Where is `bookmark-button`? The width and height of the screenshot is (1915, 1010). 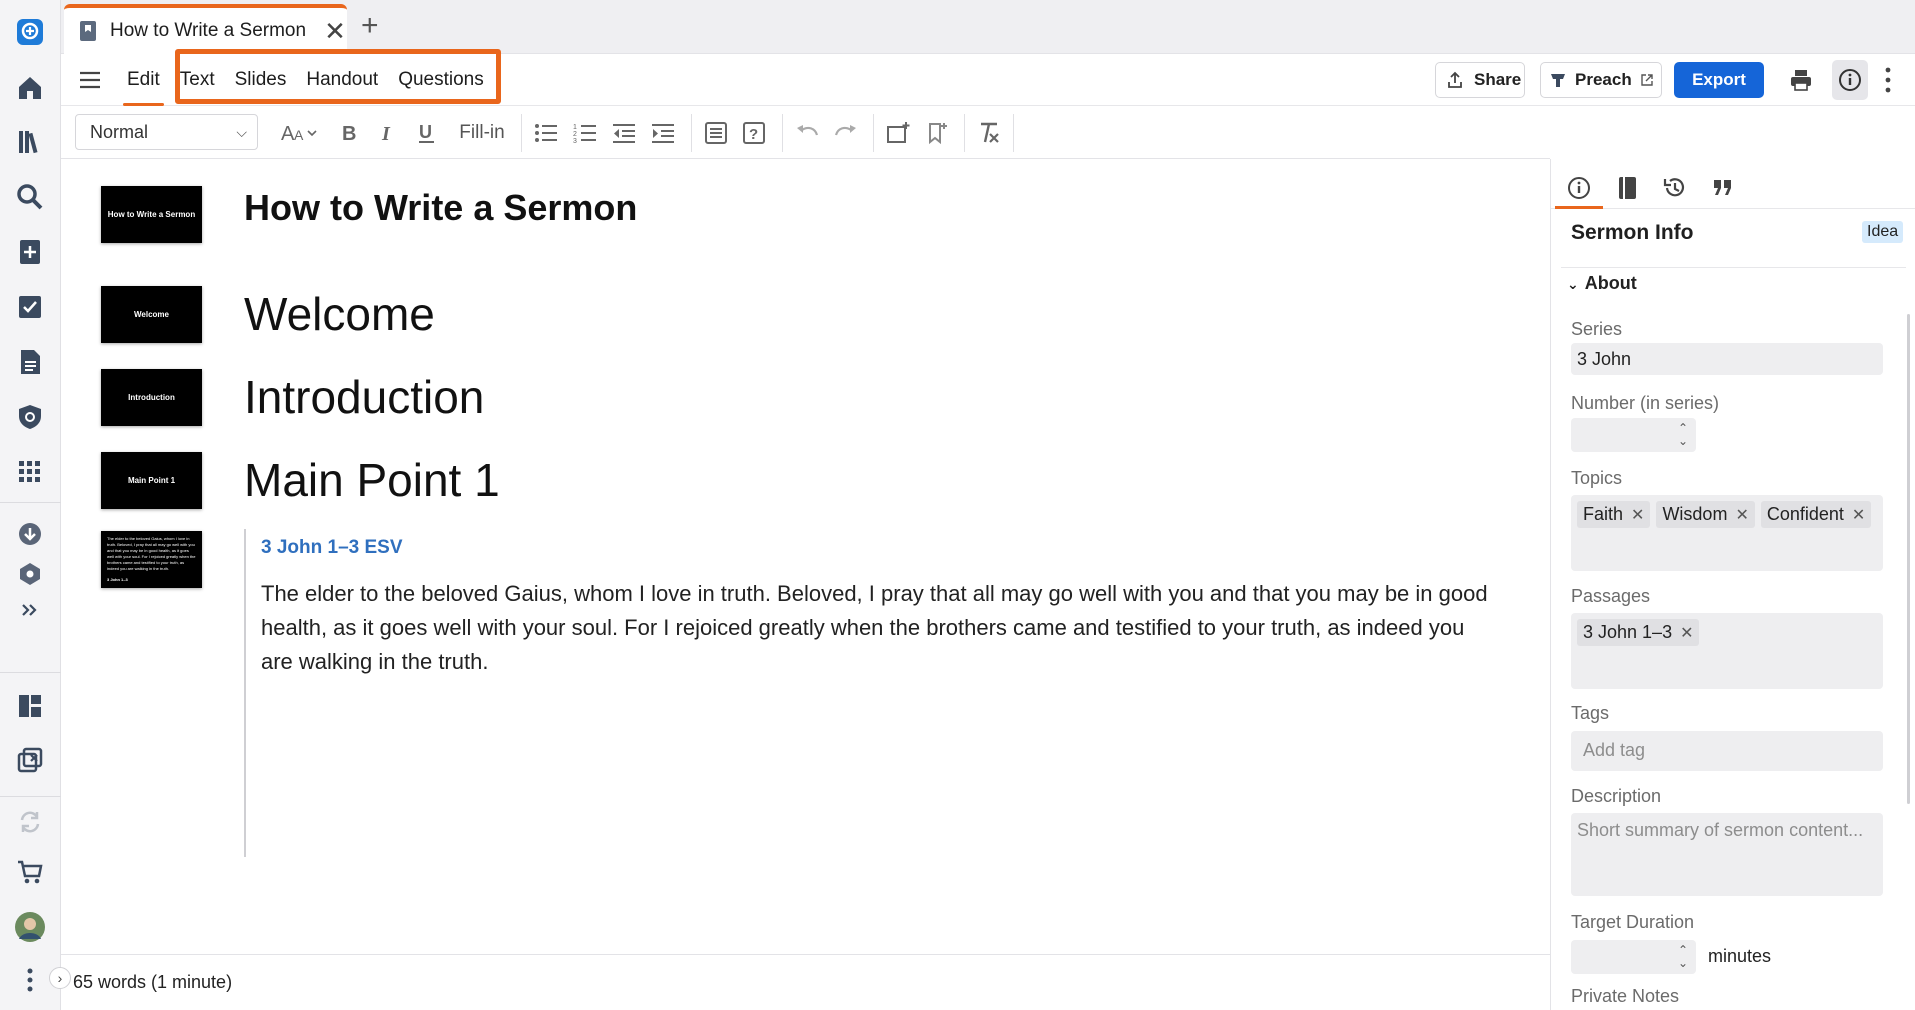 bookmark-button is located at coordinates (937, 133).